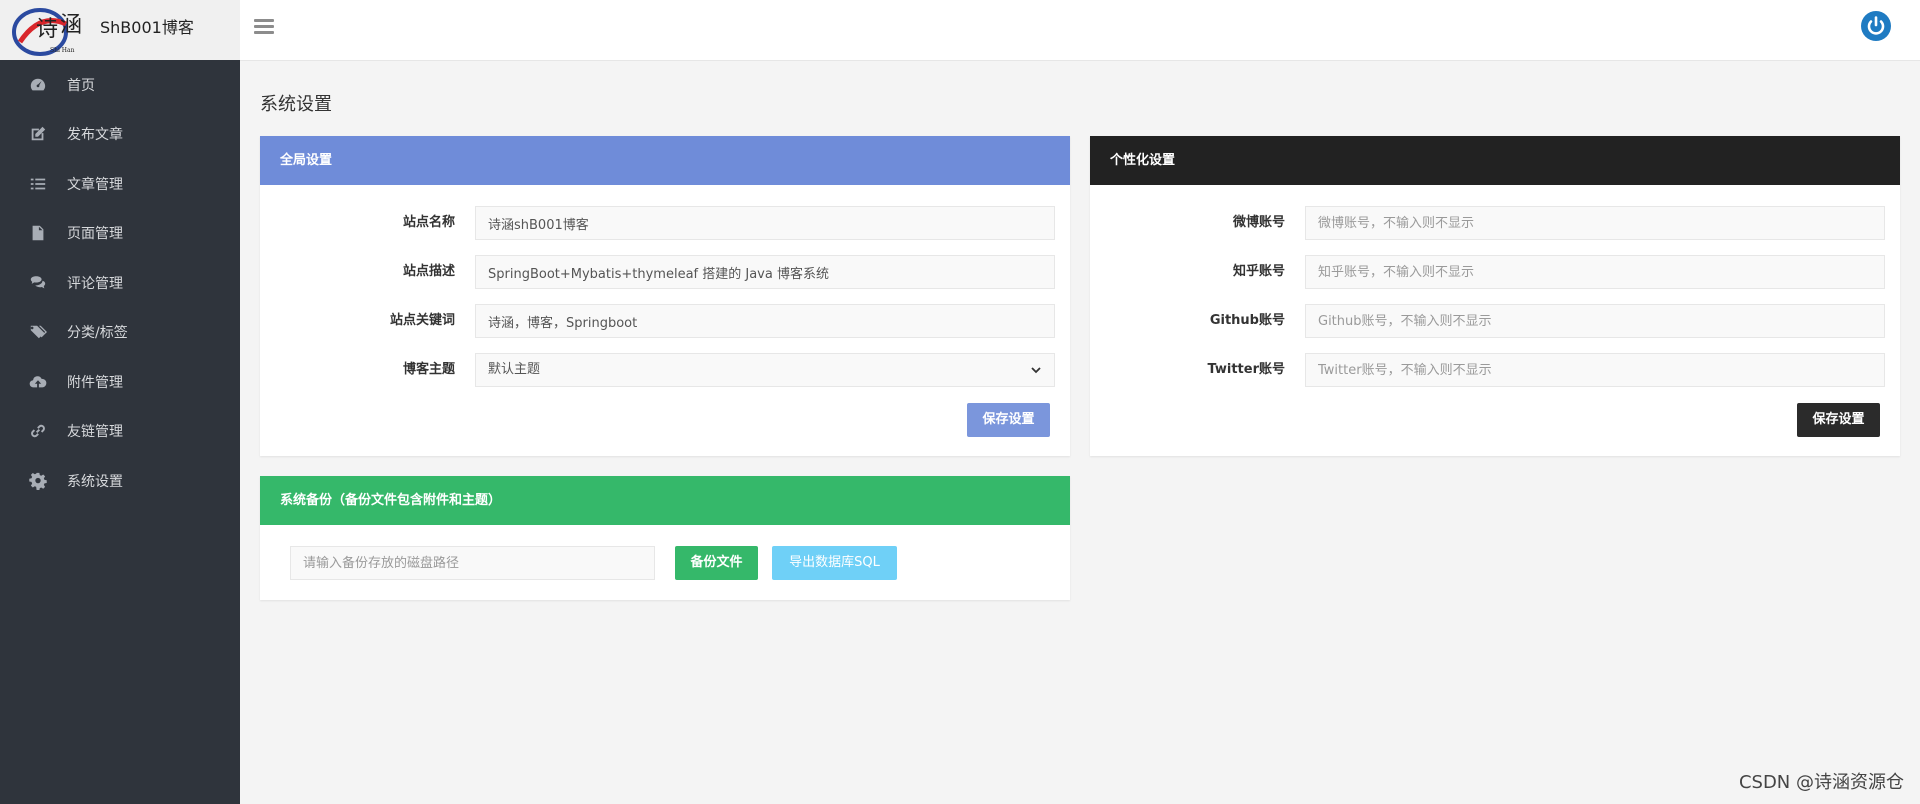  I want to click on sidebar-item-settings: 系统设置, so click(120, 481).